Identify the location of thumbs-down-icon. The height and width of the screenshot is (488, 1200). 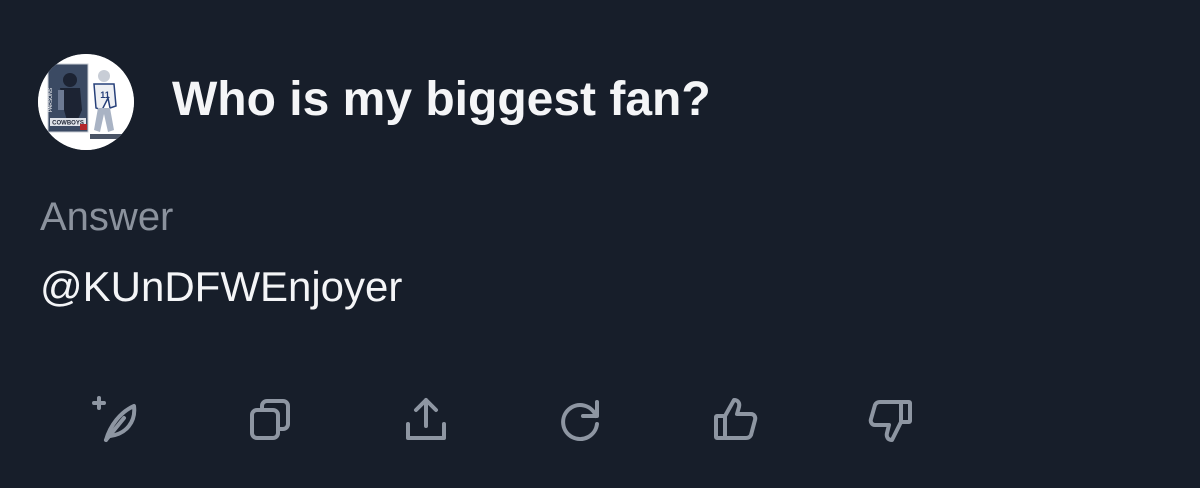
(890, 421).